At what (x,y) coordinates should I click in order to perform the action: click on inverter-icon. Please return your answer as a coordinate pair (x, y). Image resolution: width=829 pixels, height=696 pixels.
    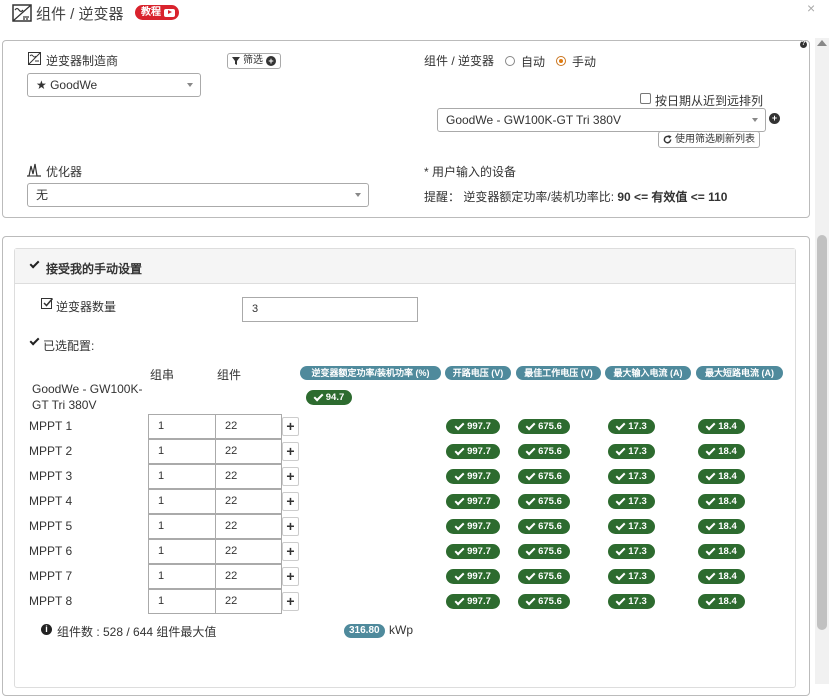
    Looking at the image, I should click on (34, 58).